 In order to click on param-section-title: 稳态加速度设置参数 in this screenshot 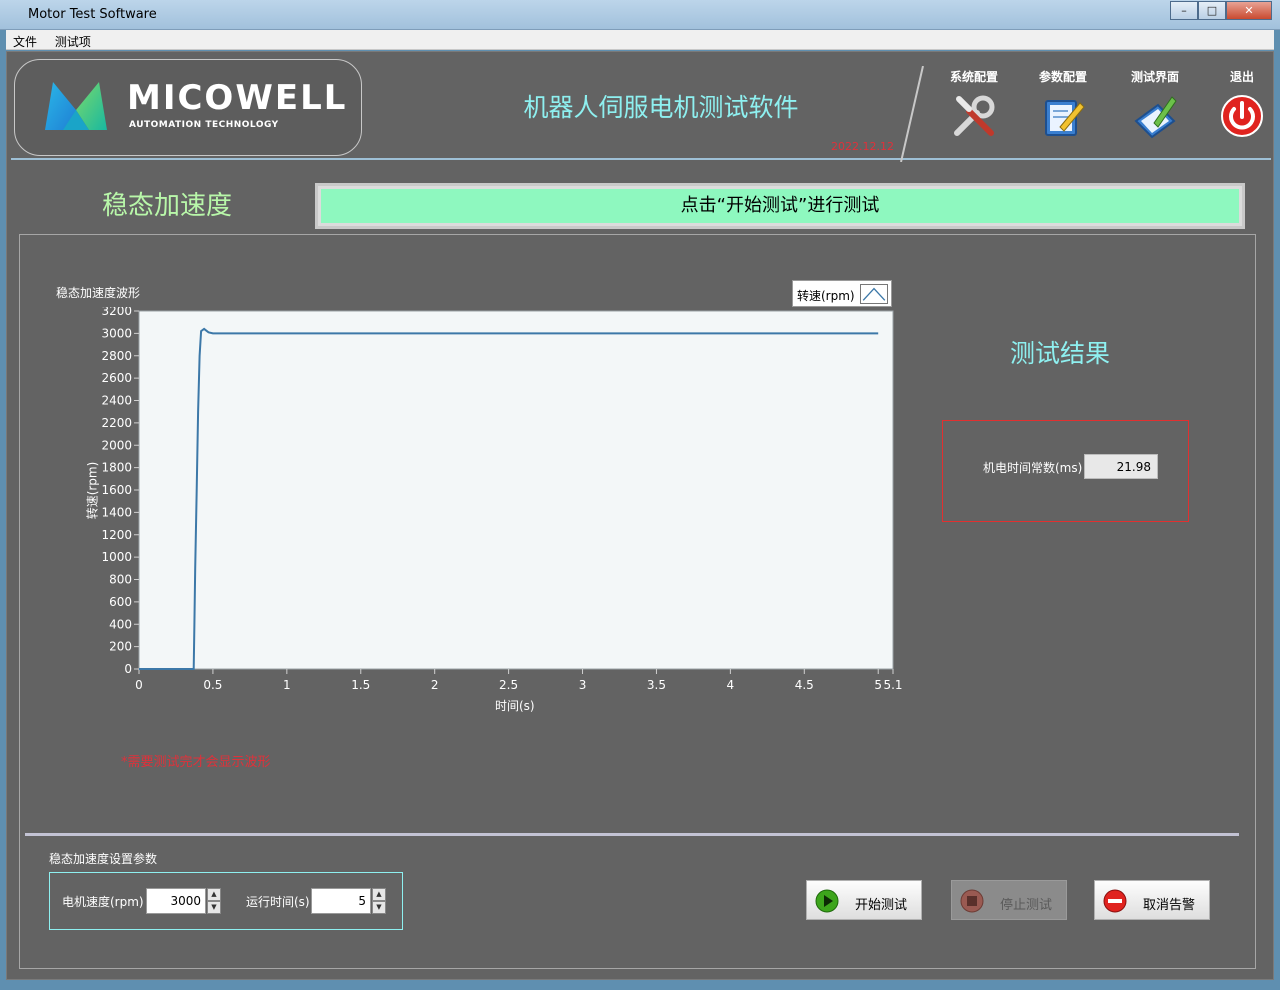, I will do `click(103, 859)`.